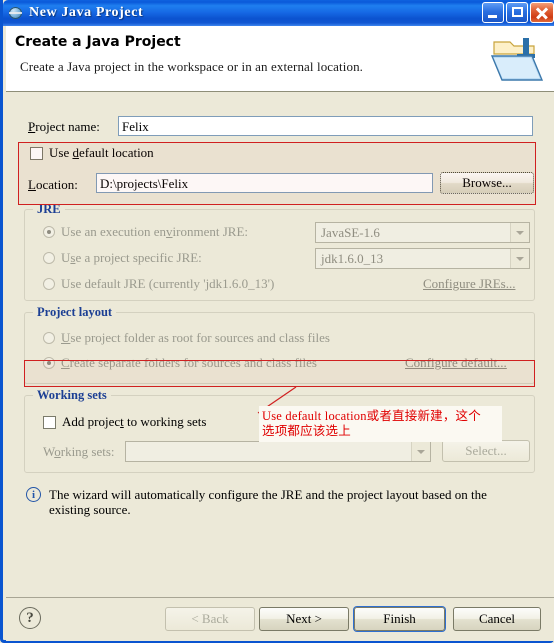 The width and height of the screenshot is (554, 643). I want to click on window-title: New Java Project, so click(86, 12).